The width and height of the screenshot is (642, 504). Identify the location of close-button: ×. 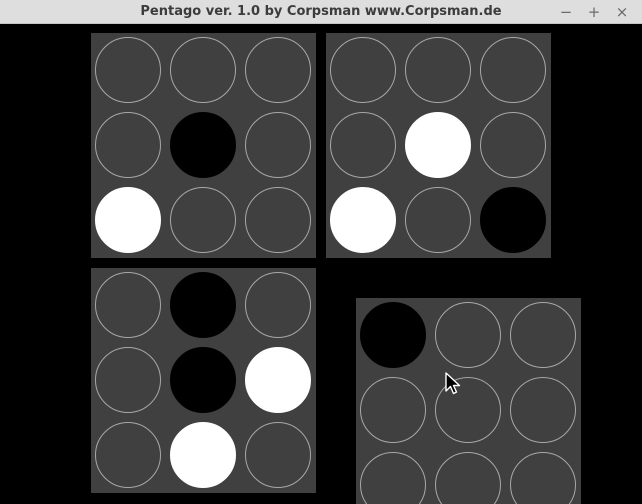
(622, 12).